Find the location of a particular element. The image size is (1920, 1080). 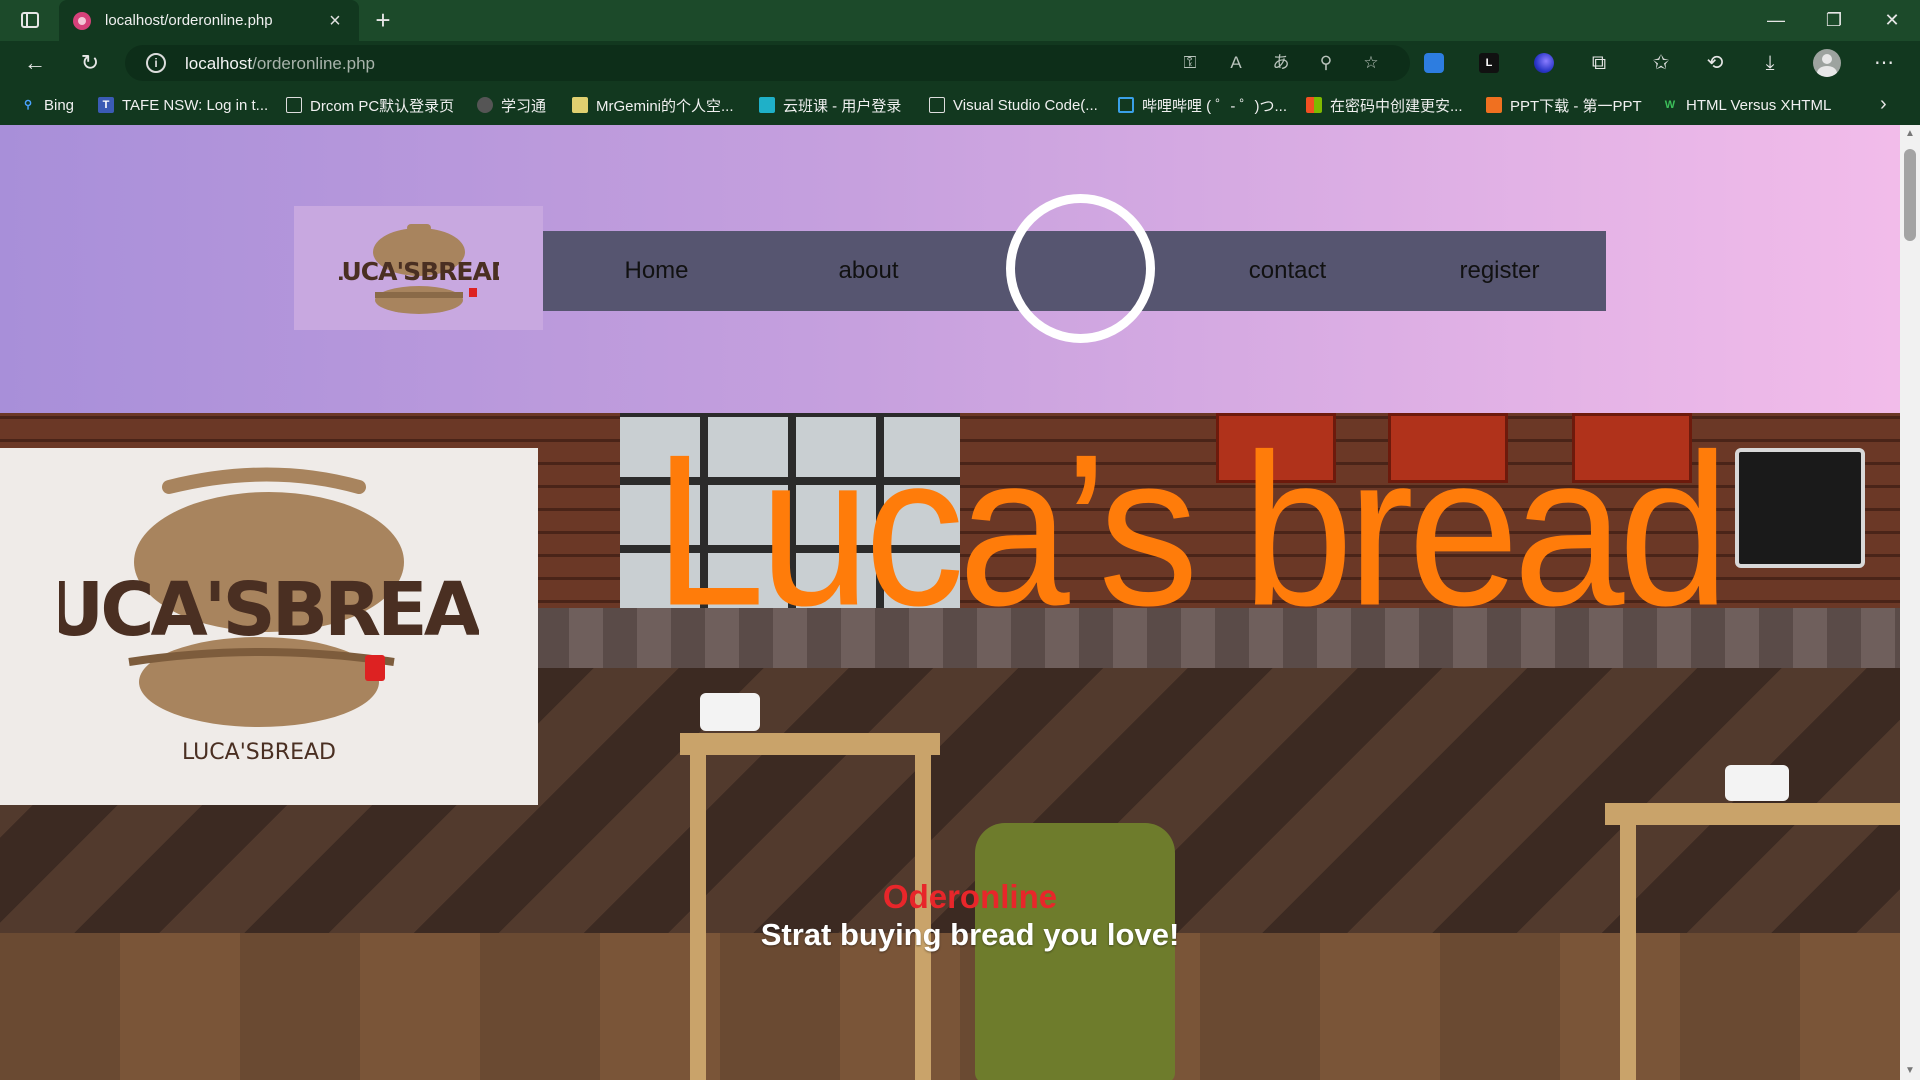

nav-home: Home is located at coordinates (656, 271).